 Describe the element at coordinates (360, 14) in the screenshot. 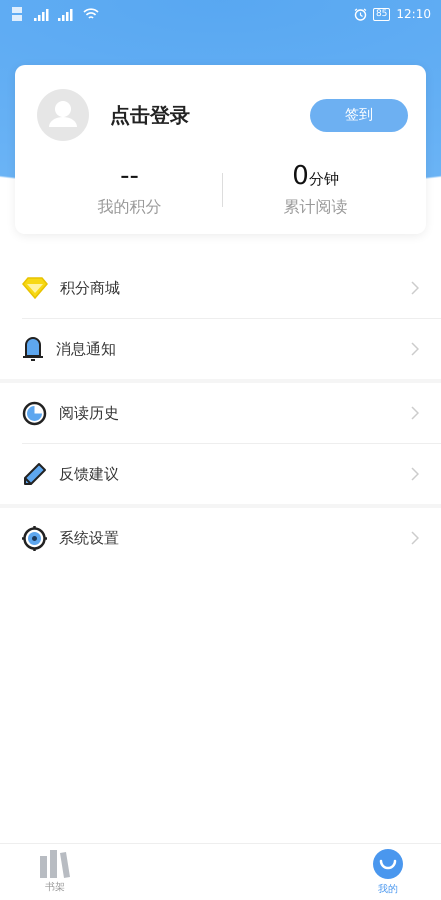

I see `alarm-icon` at that location.